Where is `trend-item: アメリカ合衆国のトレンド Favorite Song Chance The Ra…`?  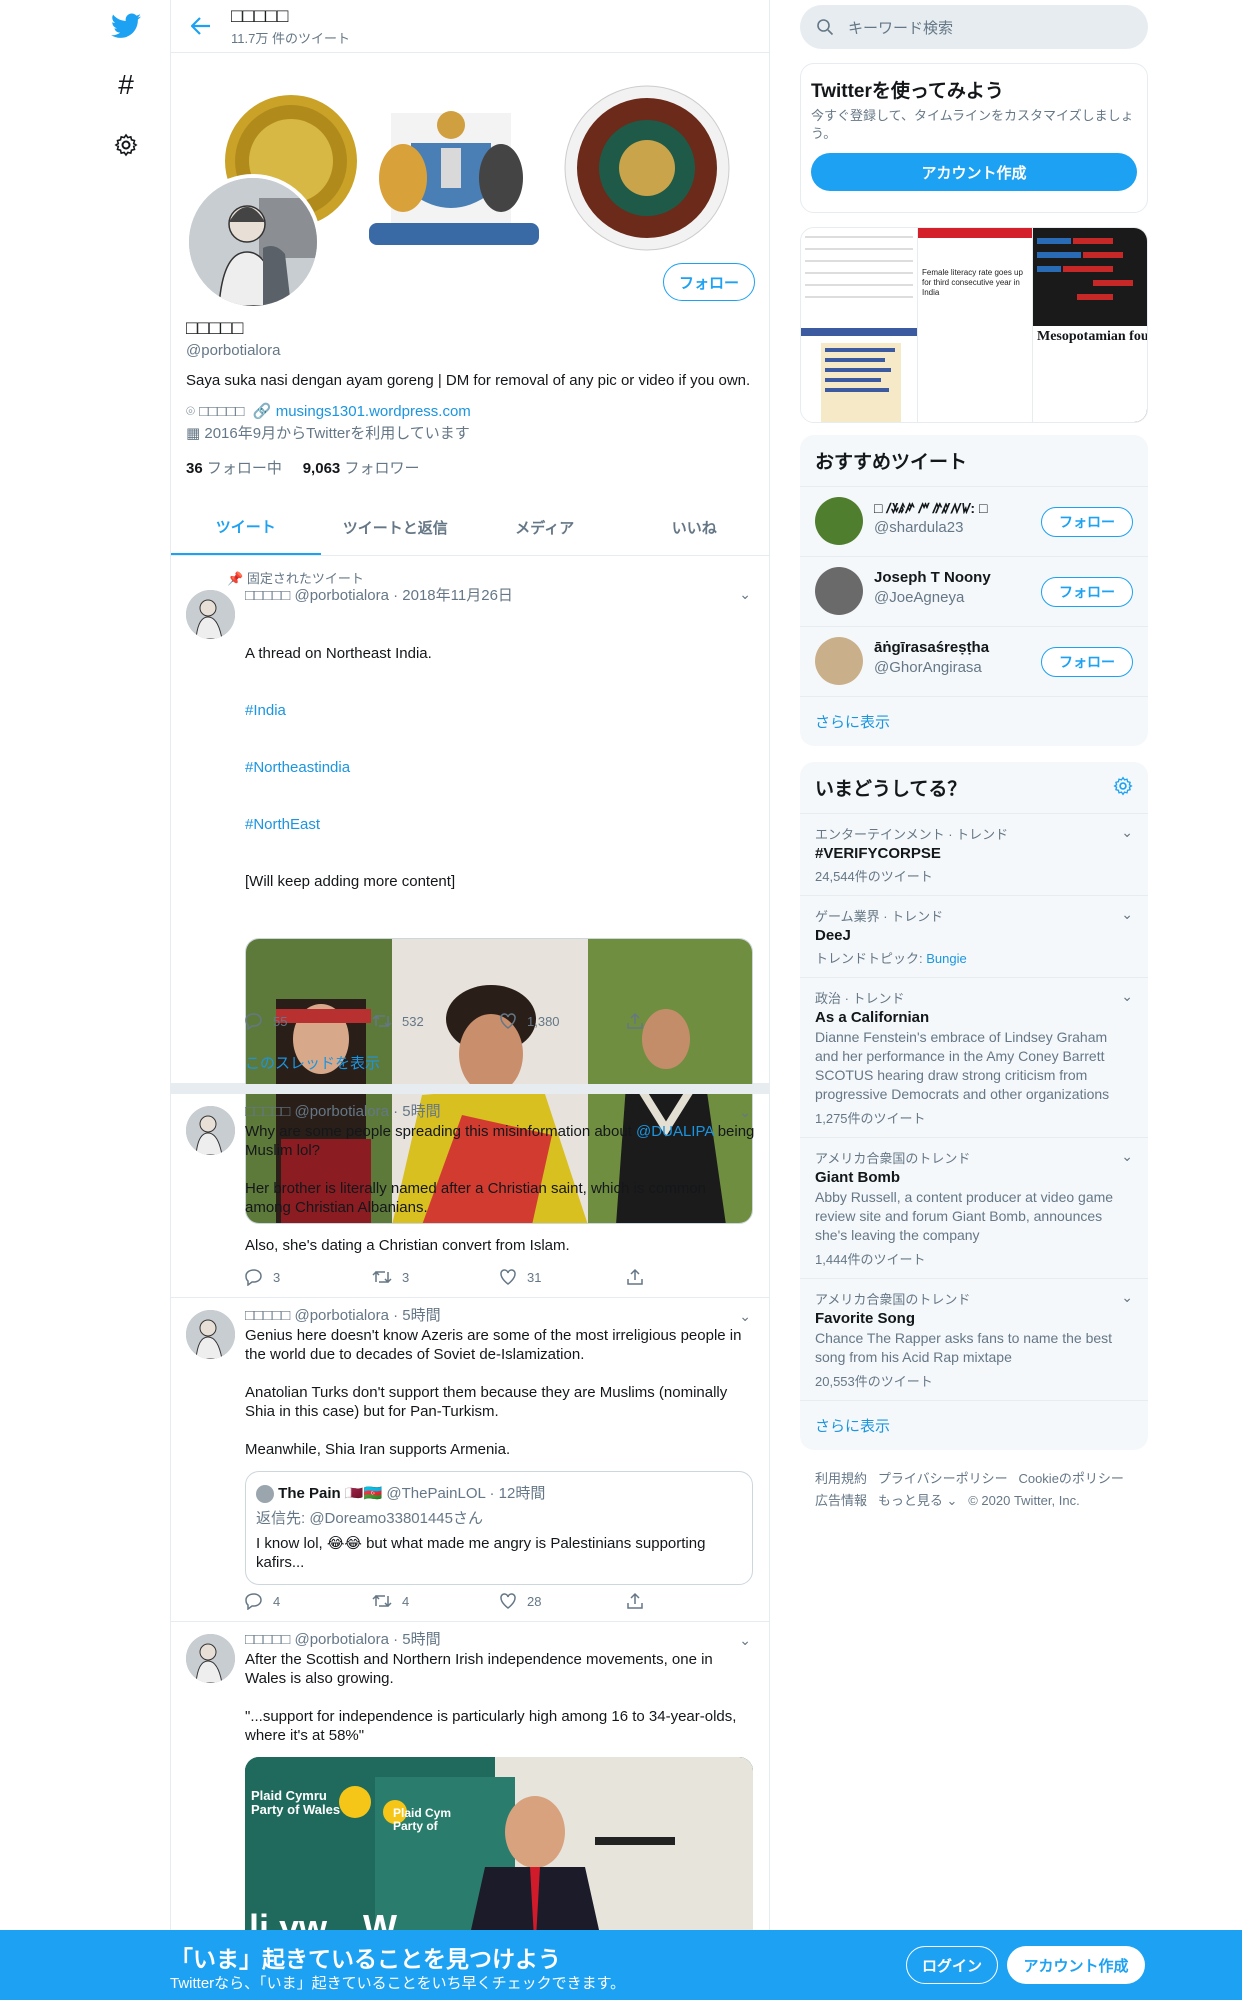
trend-item: アメリカ合衆国のトレンド Favorite Song Chance The Ra… is located at coordinates (974, 1339).